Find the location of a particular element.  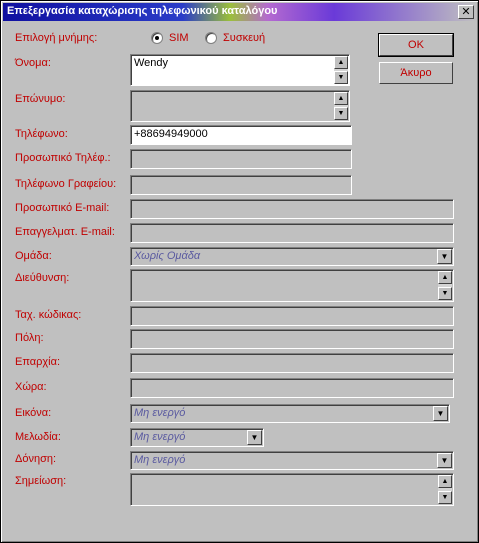

melody-select: Μη ενεργό ▼ is located at coordinates (197, 437).